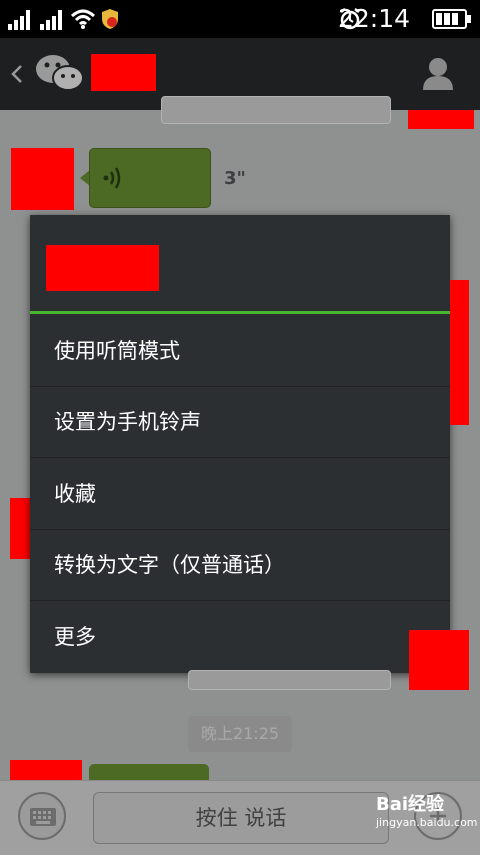  Describe the element at coordinates (240, 494) in the screenshot. I see `menu-item-favorite: 收藏` at that location.